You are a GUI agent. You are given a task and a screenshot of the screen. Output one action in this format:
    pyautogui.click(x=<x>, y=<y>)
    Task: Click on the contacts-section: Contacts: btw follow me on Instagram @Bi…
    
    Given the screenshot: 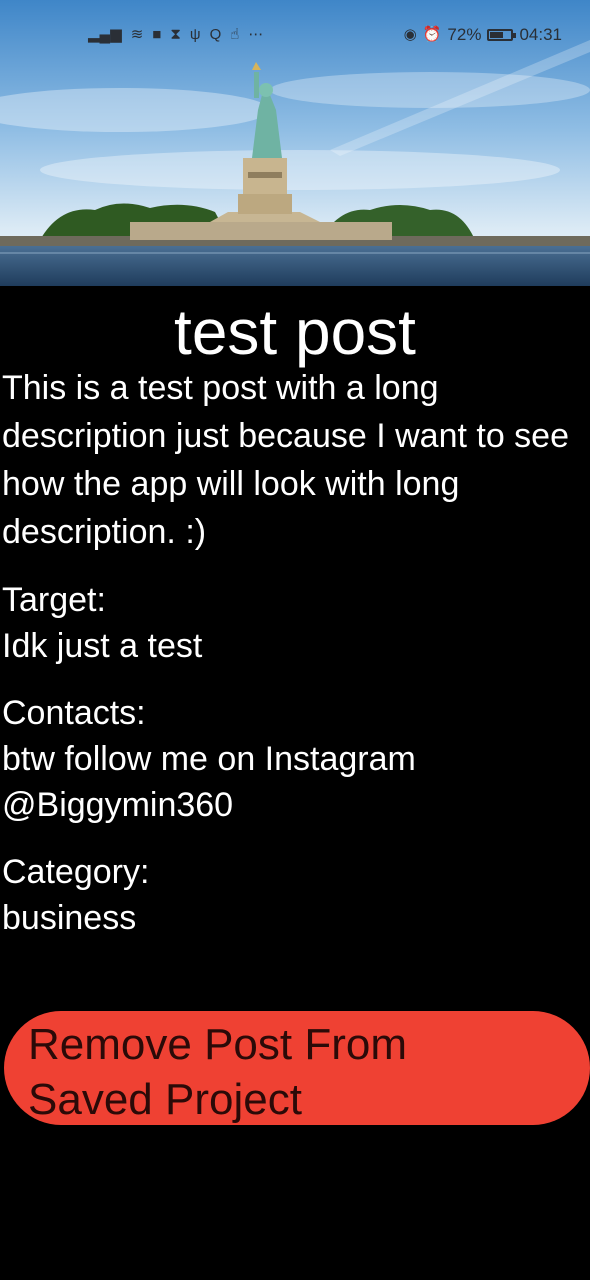 What is the action you would take?
    pyautogui.click(x=296, y=759)
    